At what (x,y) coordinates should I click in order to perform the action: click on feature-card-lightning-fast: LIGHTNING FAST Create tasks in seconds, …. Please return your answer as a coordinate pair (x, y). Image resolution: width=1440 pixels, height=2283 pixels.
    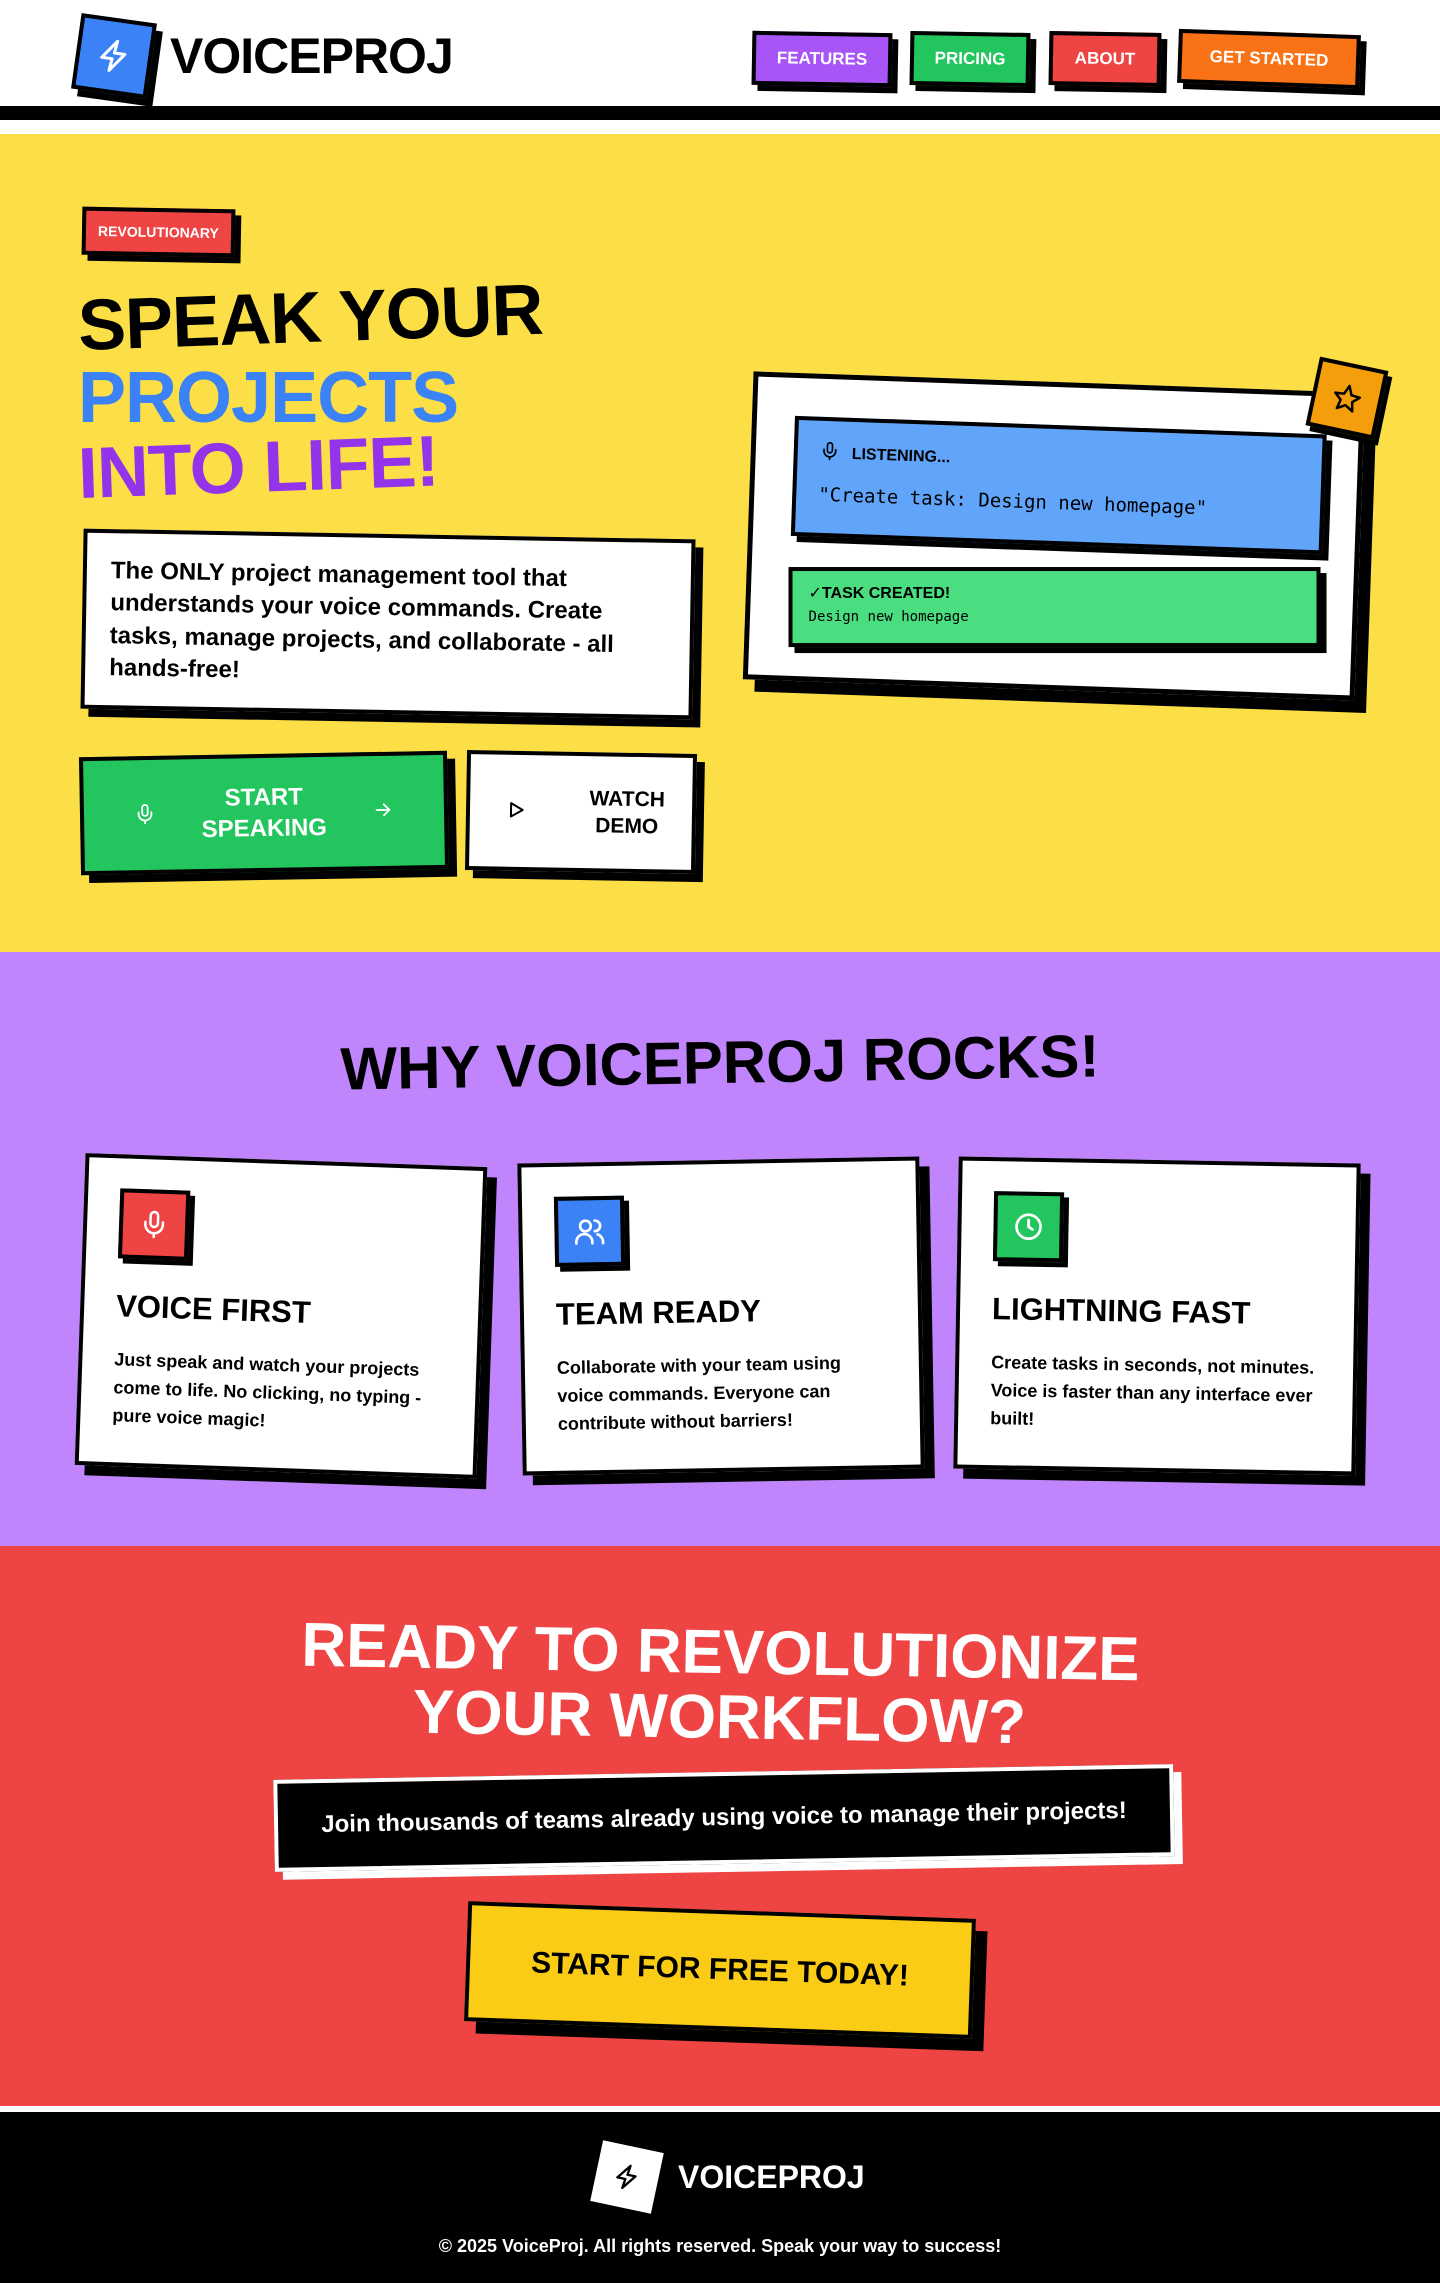
    Looking at the image, I should click on (1157, 1316).